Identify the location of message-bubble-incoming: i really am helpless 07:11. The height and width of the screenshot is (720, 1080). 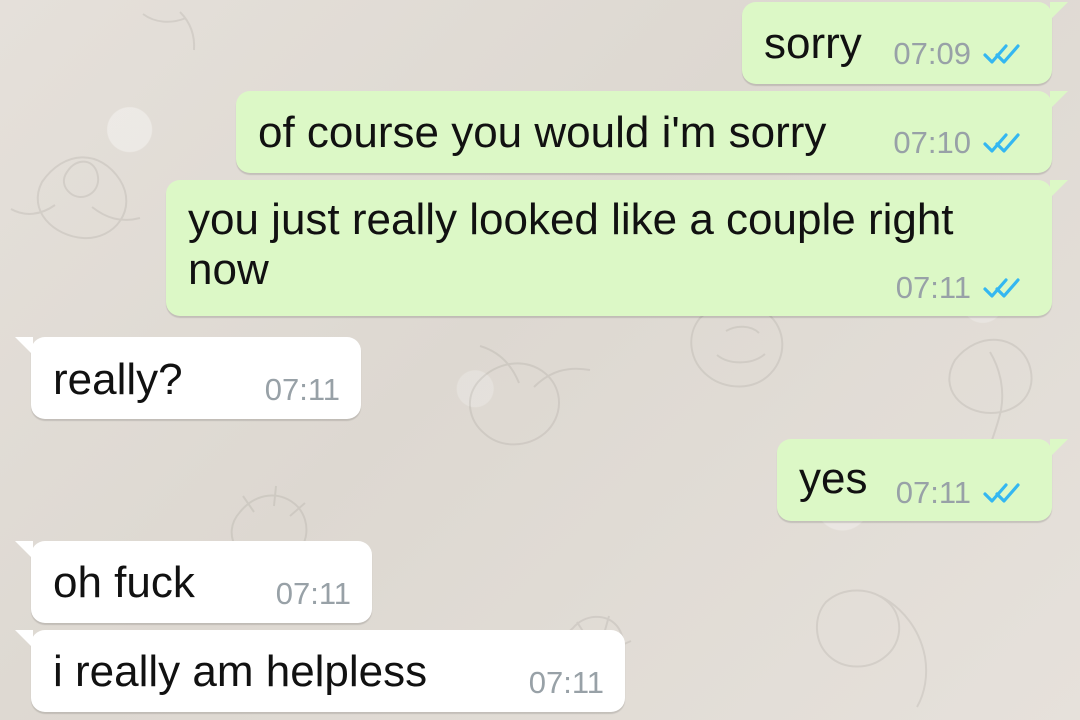
(320, 671).